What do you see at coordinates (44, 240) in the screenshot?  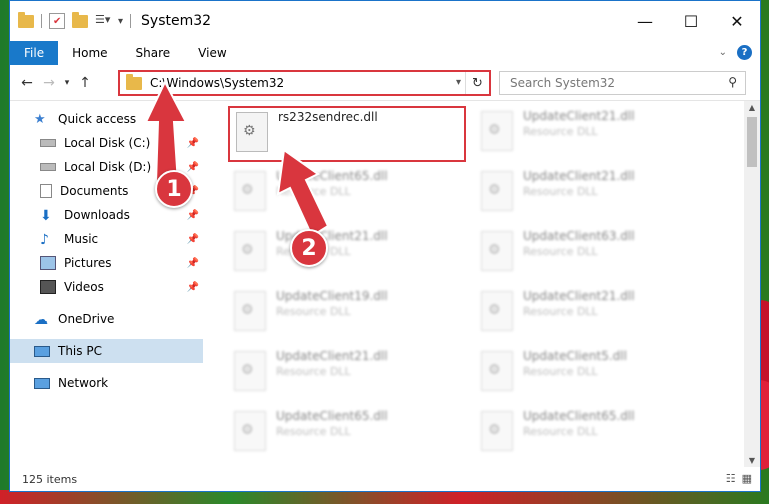 I see `music-icon: ♪` at bounding box center [44, 240].